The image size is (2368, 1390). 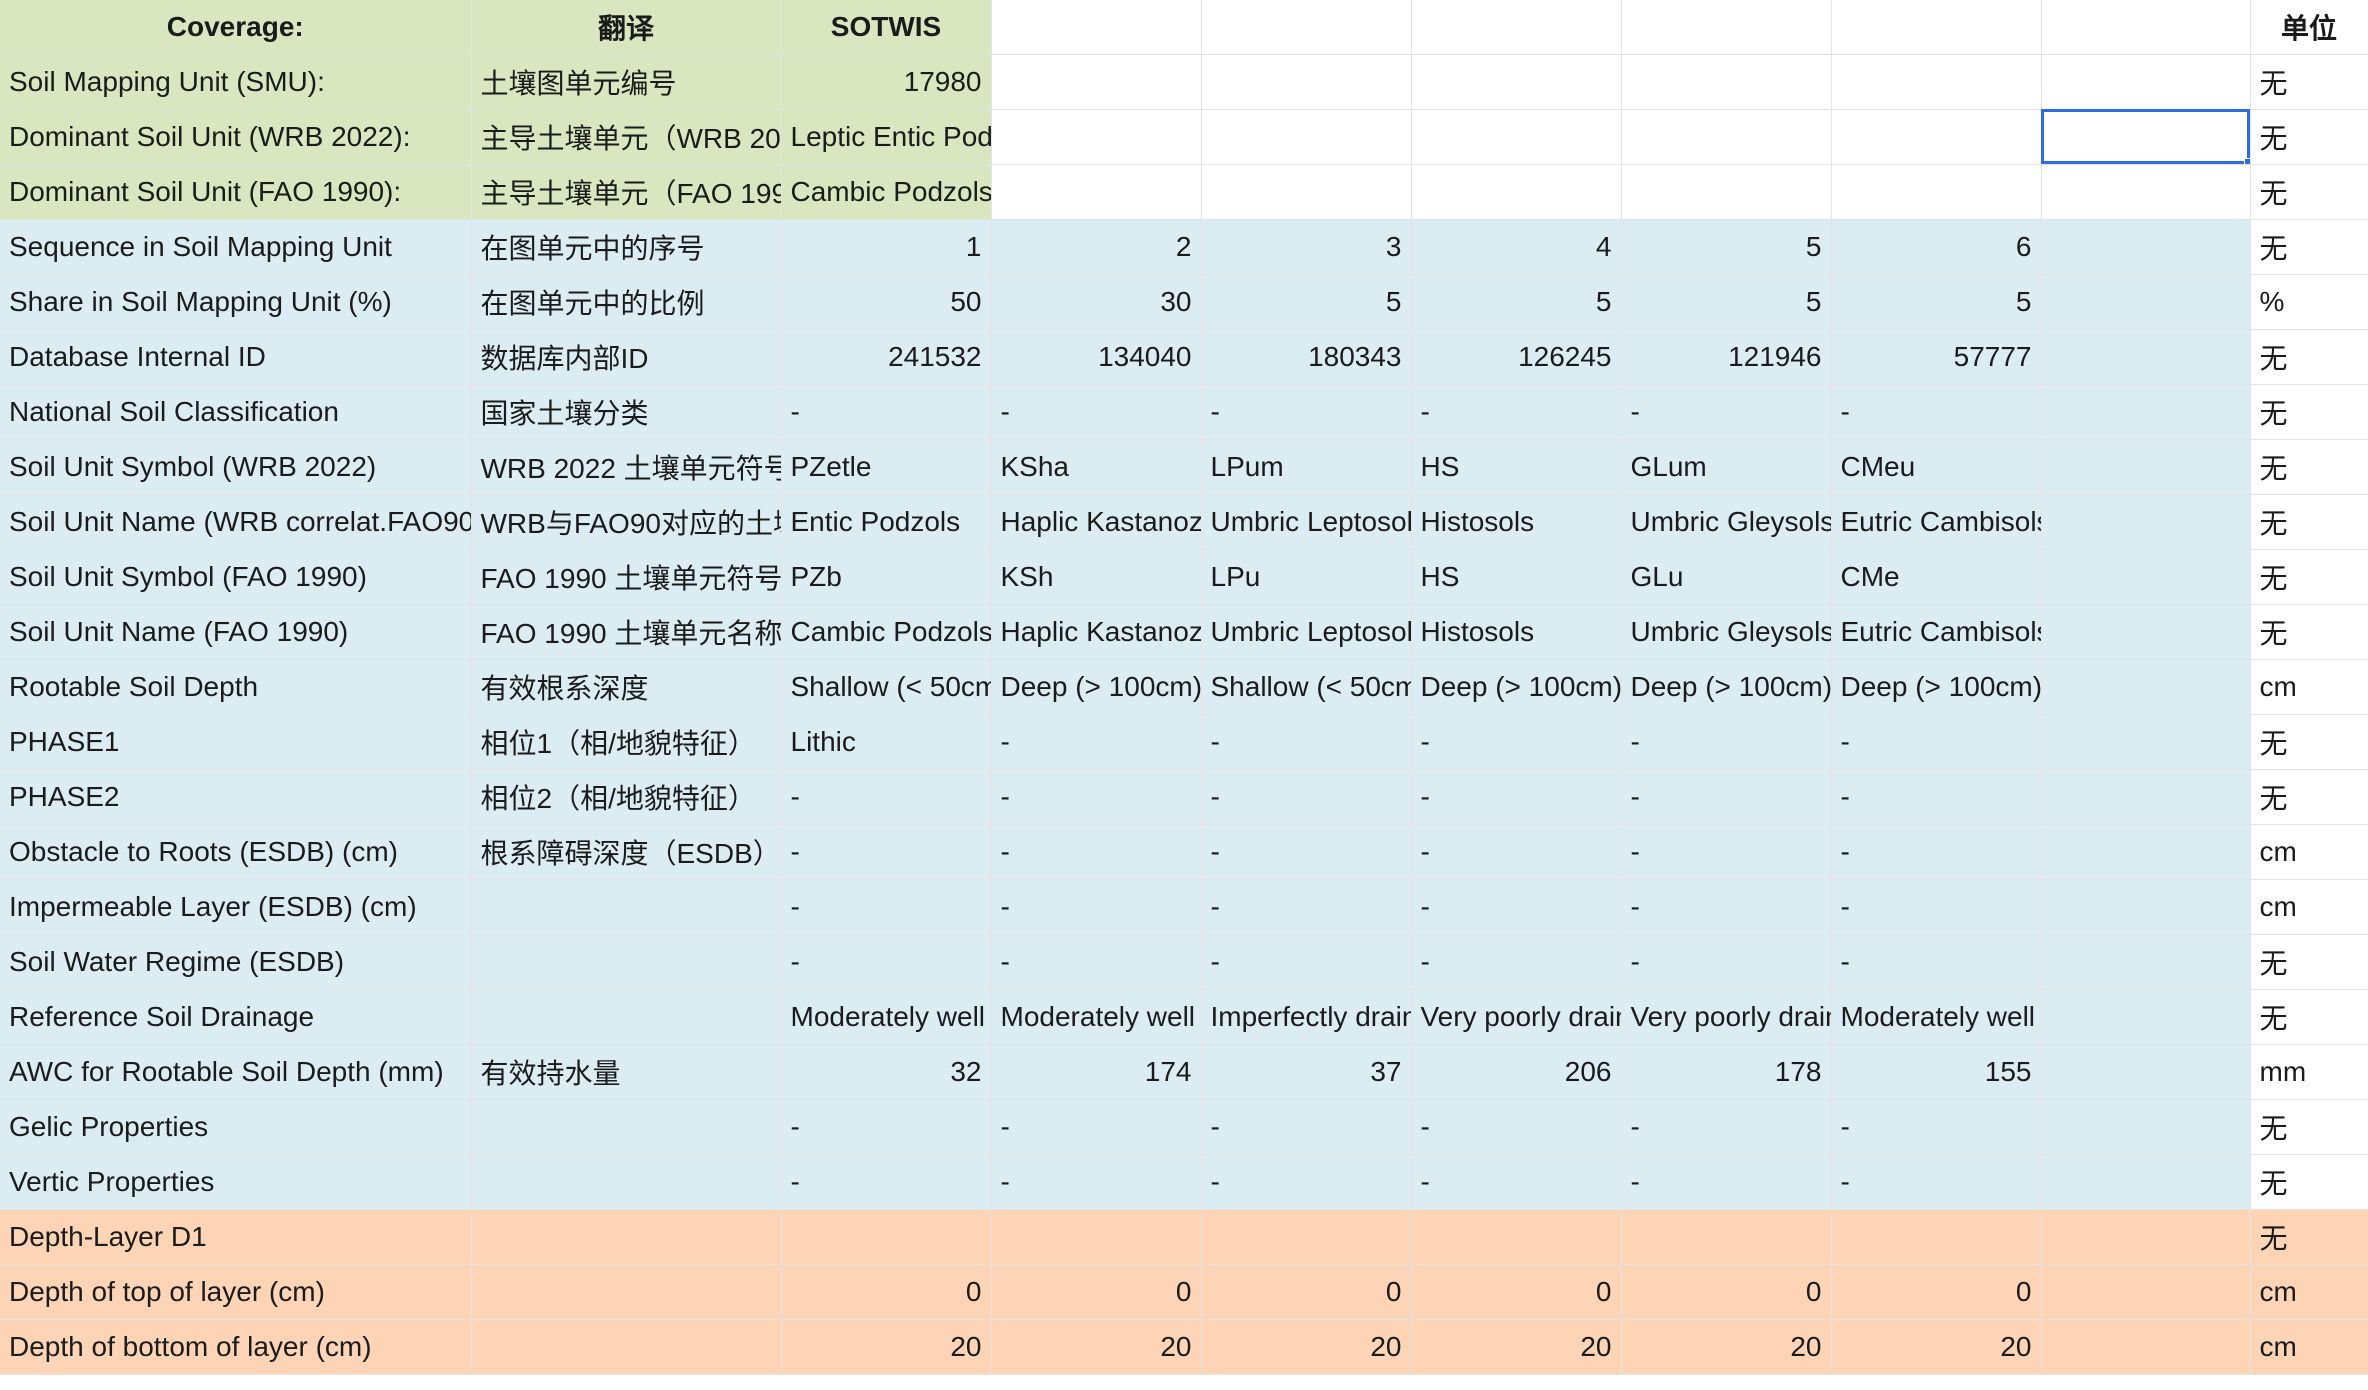 I want to click on row-label-cell: Reference Soil Drainage, so click(x=236, y=1017).